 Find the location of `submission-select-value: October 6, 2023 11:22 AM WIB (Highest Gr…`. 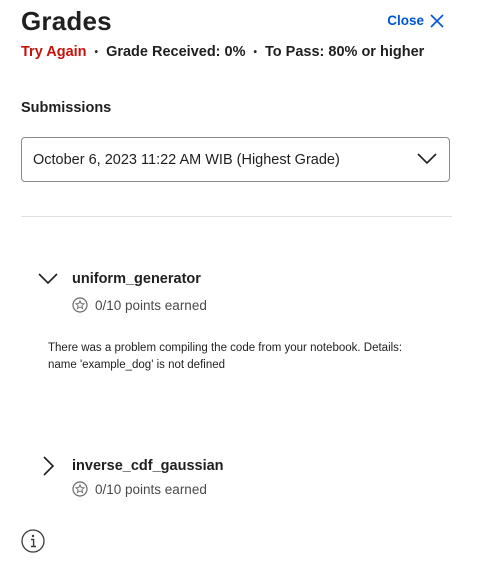

submission-select-value: October 6, 2023 11:22 AM WIB (Highest Gr… is located at coordinates (186, 159).